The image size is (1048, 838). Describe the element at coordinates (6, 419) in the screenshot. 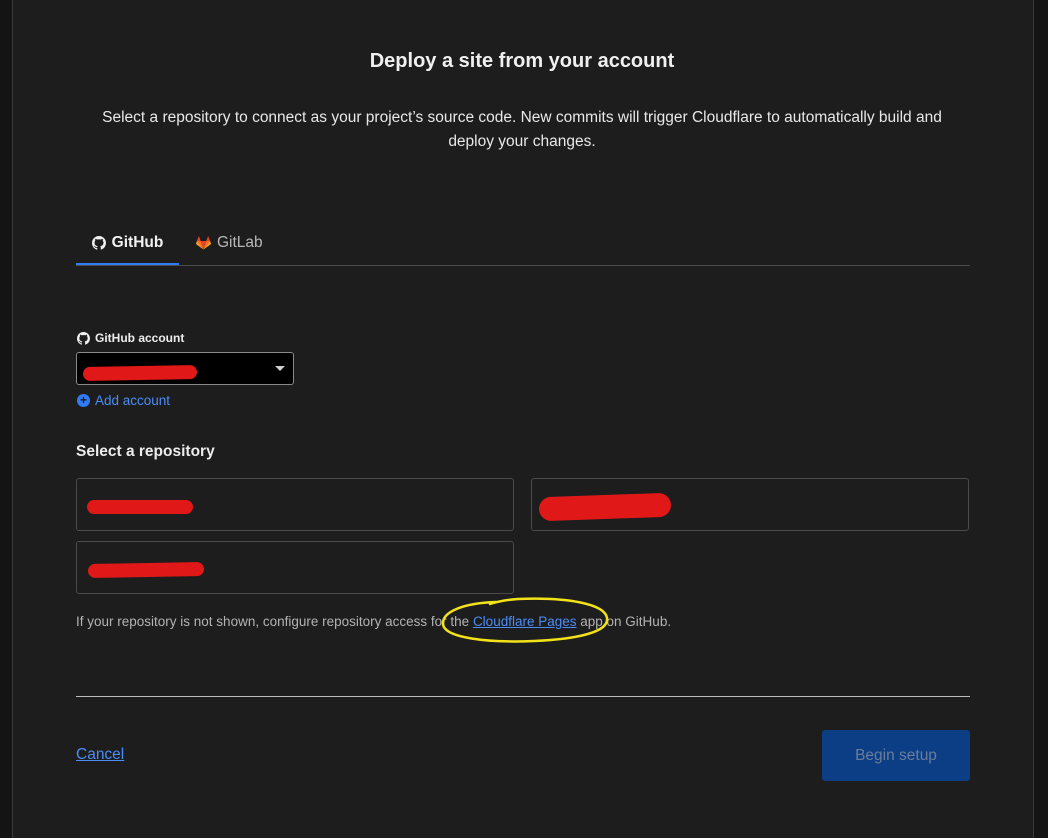

I see `window-frame-left` at that location.